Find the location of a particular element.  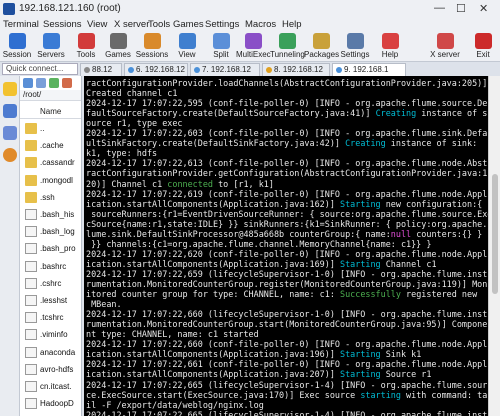

toolbar-label: Packages is located at coordinates (322, 54).